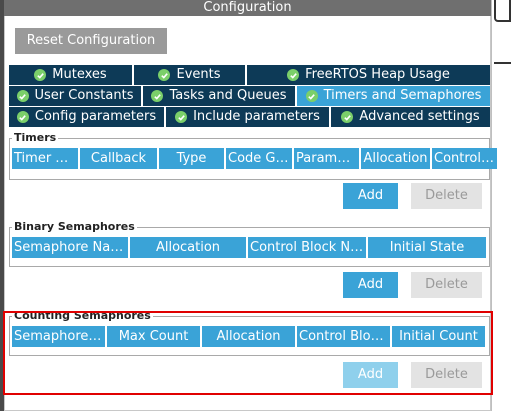 The height and width of the screenshot is (411, 511). Describe the element at coordinates (370, 285) in the screenshot. I see `binary-semaphores-add-button: Add` at that location.